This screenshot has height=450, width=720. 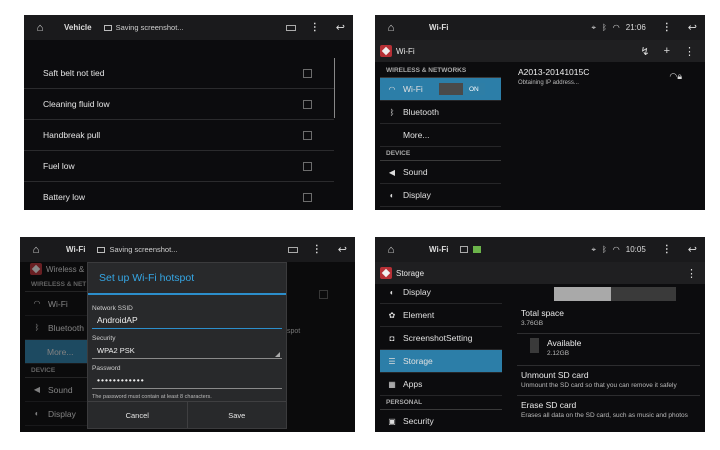 What do you see at coordinates (188, 27) in the screenshot?
I see `status-bar: ⌂ Vehicle Saving screenshot... ⋮ ↩` at bounding box center [188, 27].